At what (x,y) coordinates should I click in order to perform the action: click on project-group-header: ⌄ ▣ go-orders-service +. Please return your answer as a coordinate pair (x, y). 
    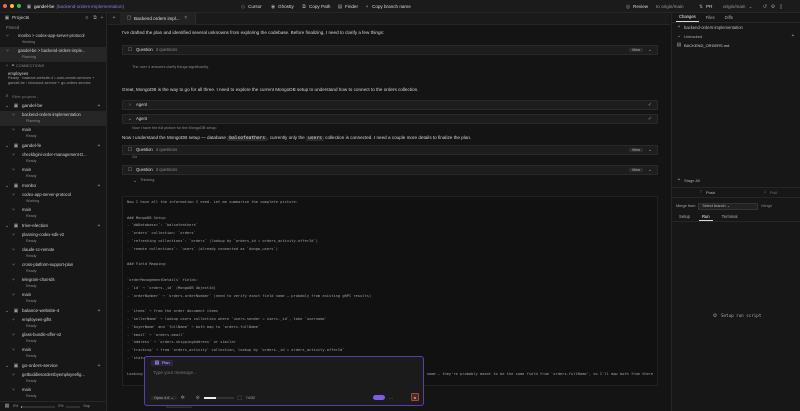
    Looking at the image, I should click on (53, 366).